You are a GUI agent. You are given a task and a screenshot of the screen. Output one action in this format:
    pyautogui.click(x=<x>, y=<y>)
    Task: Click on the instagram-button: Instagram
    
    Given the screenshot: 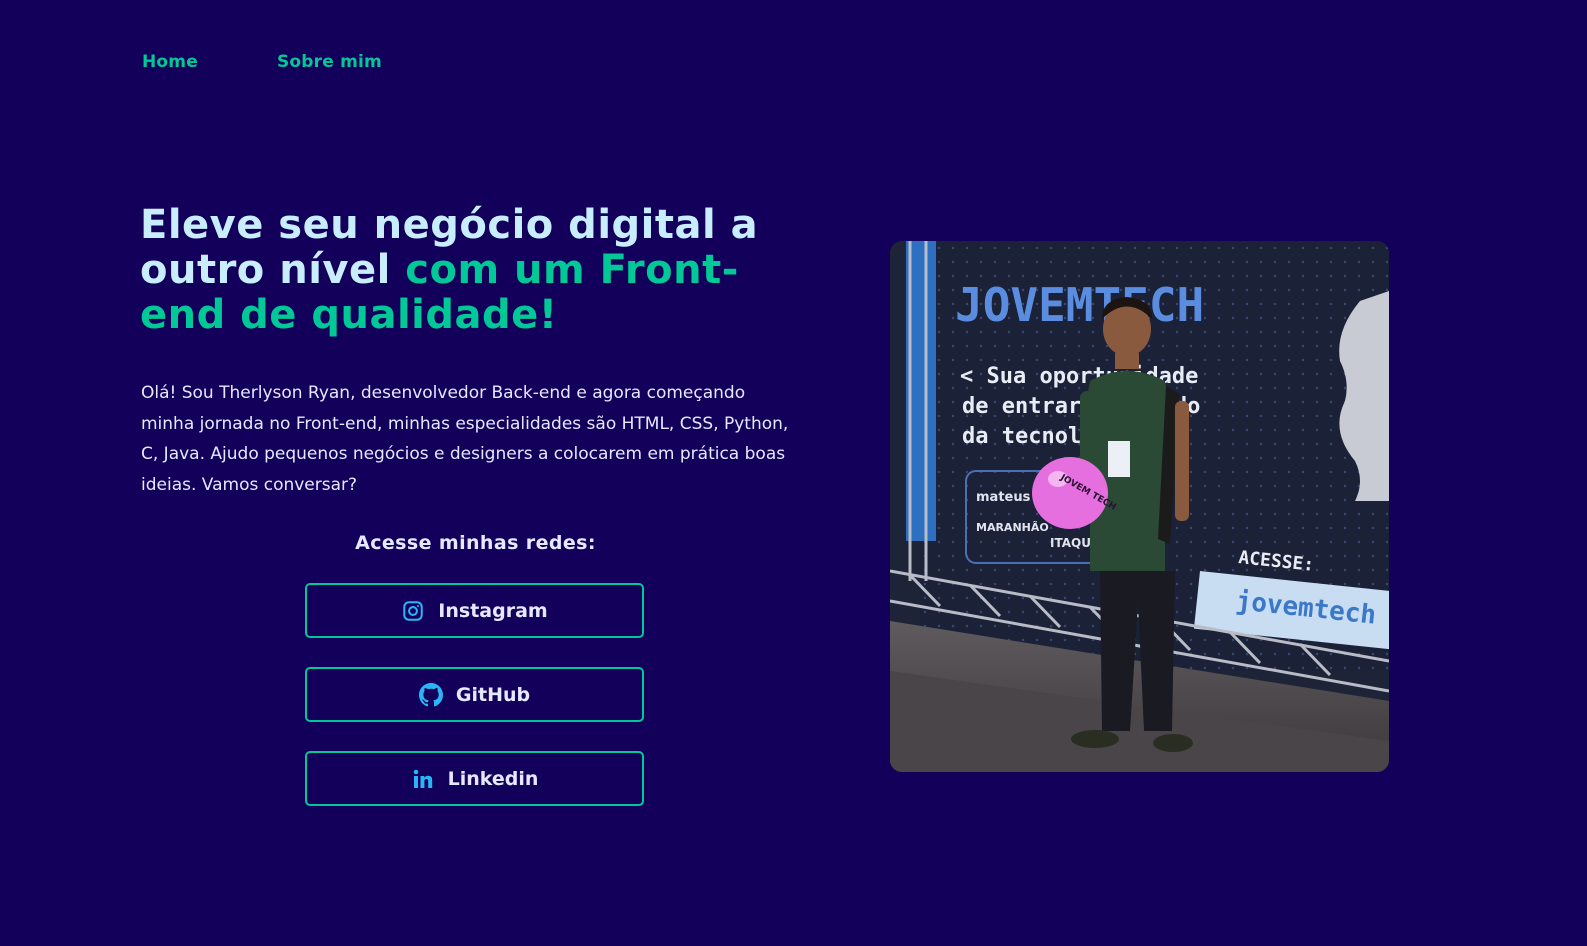 What is the action you would take?
    pyautogui.click(x=474, y=610)
    